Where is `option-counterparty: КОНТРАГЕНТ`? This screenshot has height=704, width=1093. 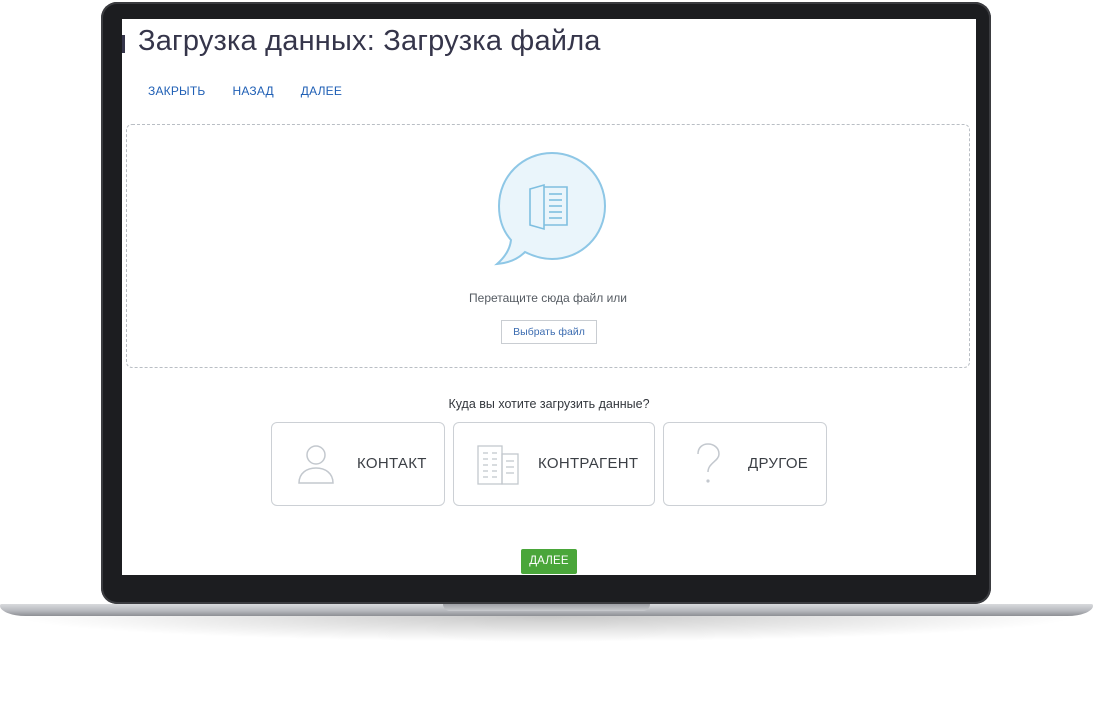
option-counterparty: КОНТРАГЕНТ is located at coordinates (554, 464).